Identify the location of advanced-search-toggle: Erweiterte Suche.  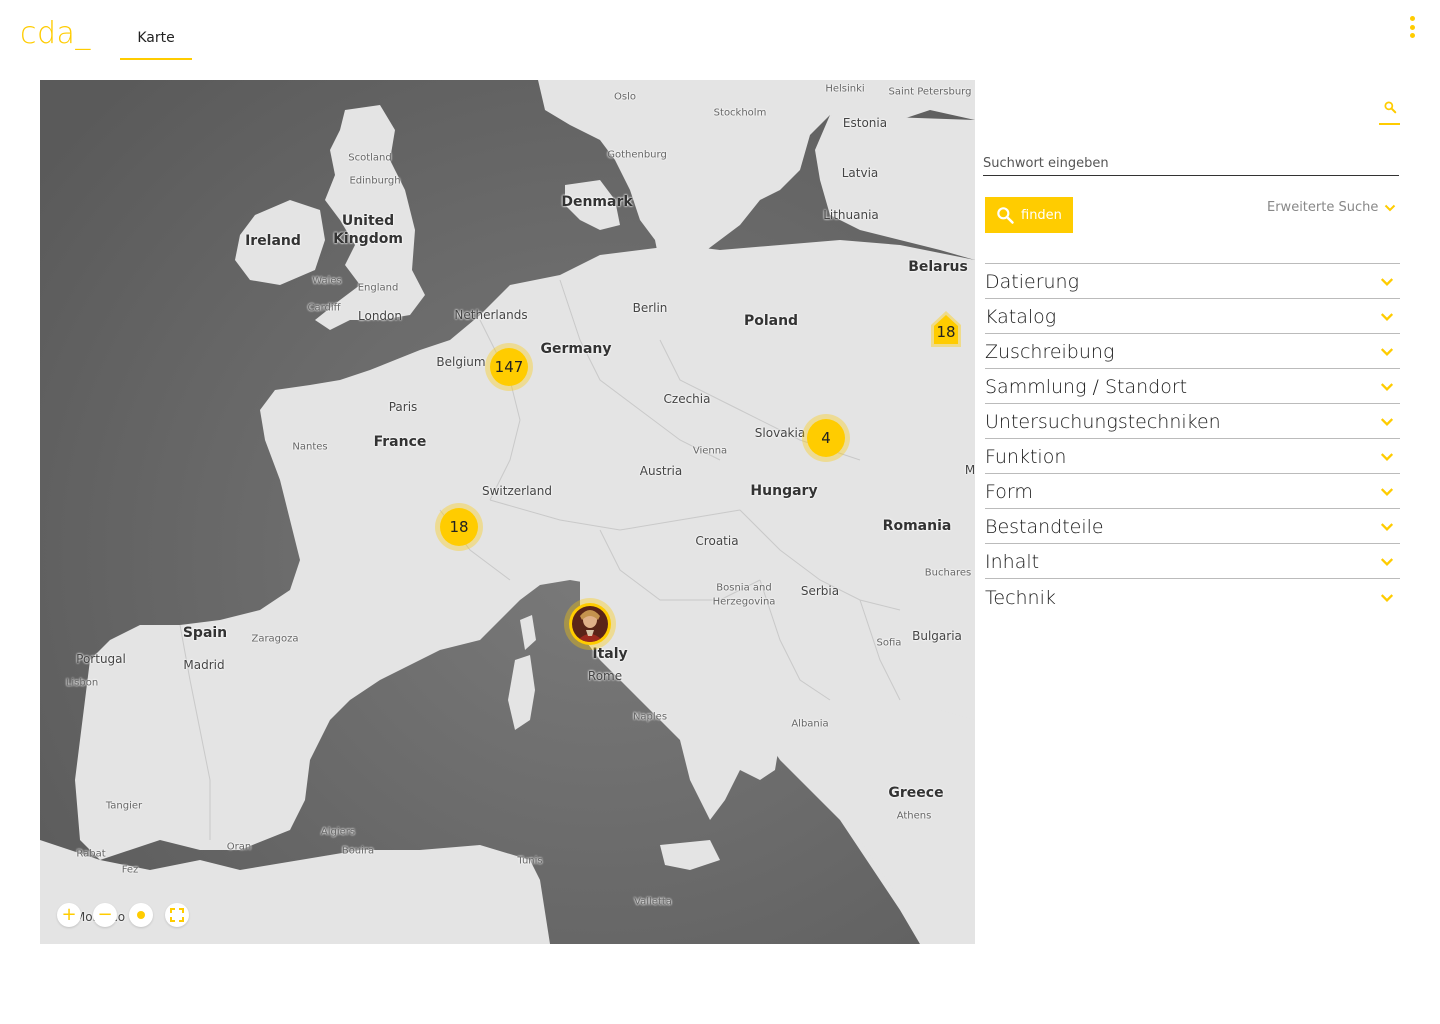
(1331, 207).